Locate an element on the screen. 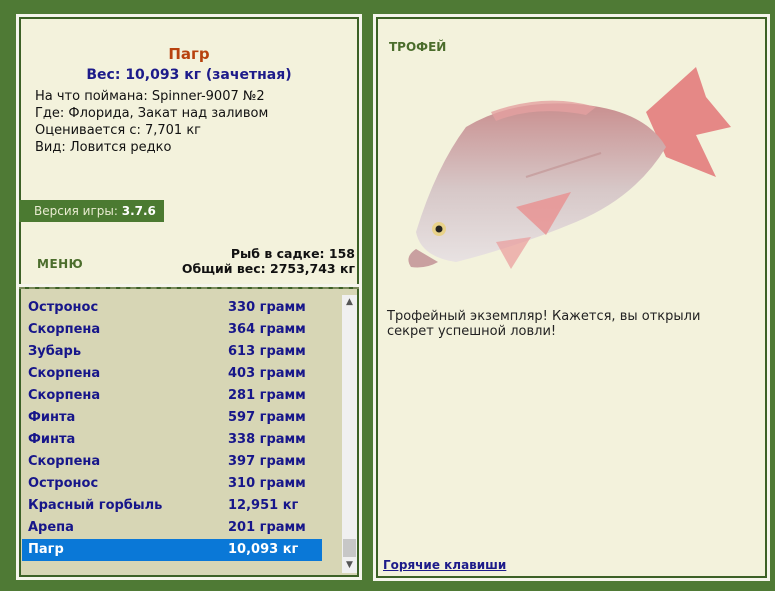  version-bar: Версия игры: 3.7.6 is located at coordinates (91, 211).